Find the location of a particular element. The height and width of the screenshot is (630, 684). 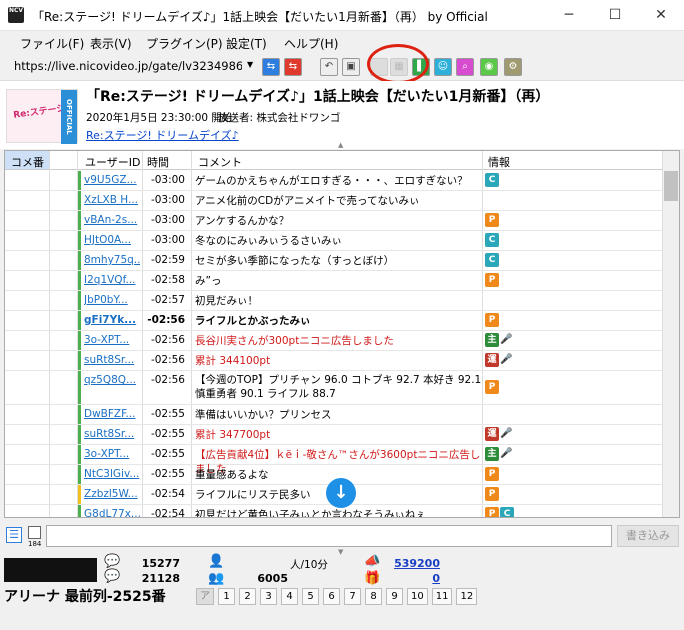

comment-time: -02:59 is located at coordinates (167, 260).